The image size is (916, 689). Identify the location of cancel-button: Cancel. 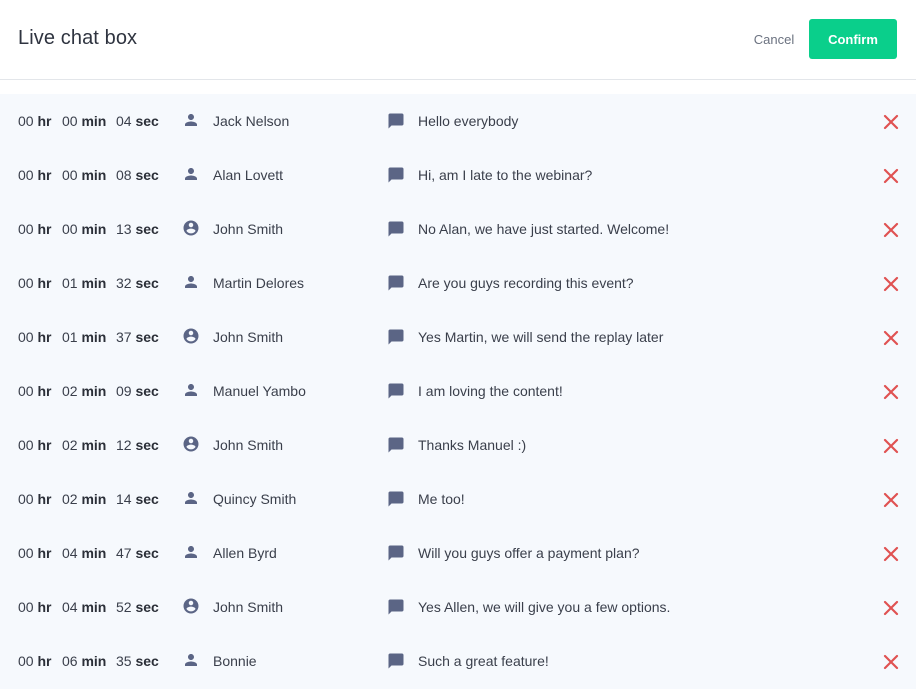
(774, 39).